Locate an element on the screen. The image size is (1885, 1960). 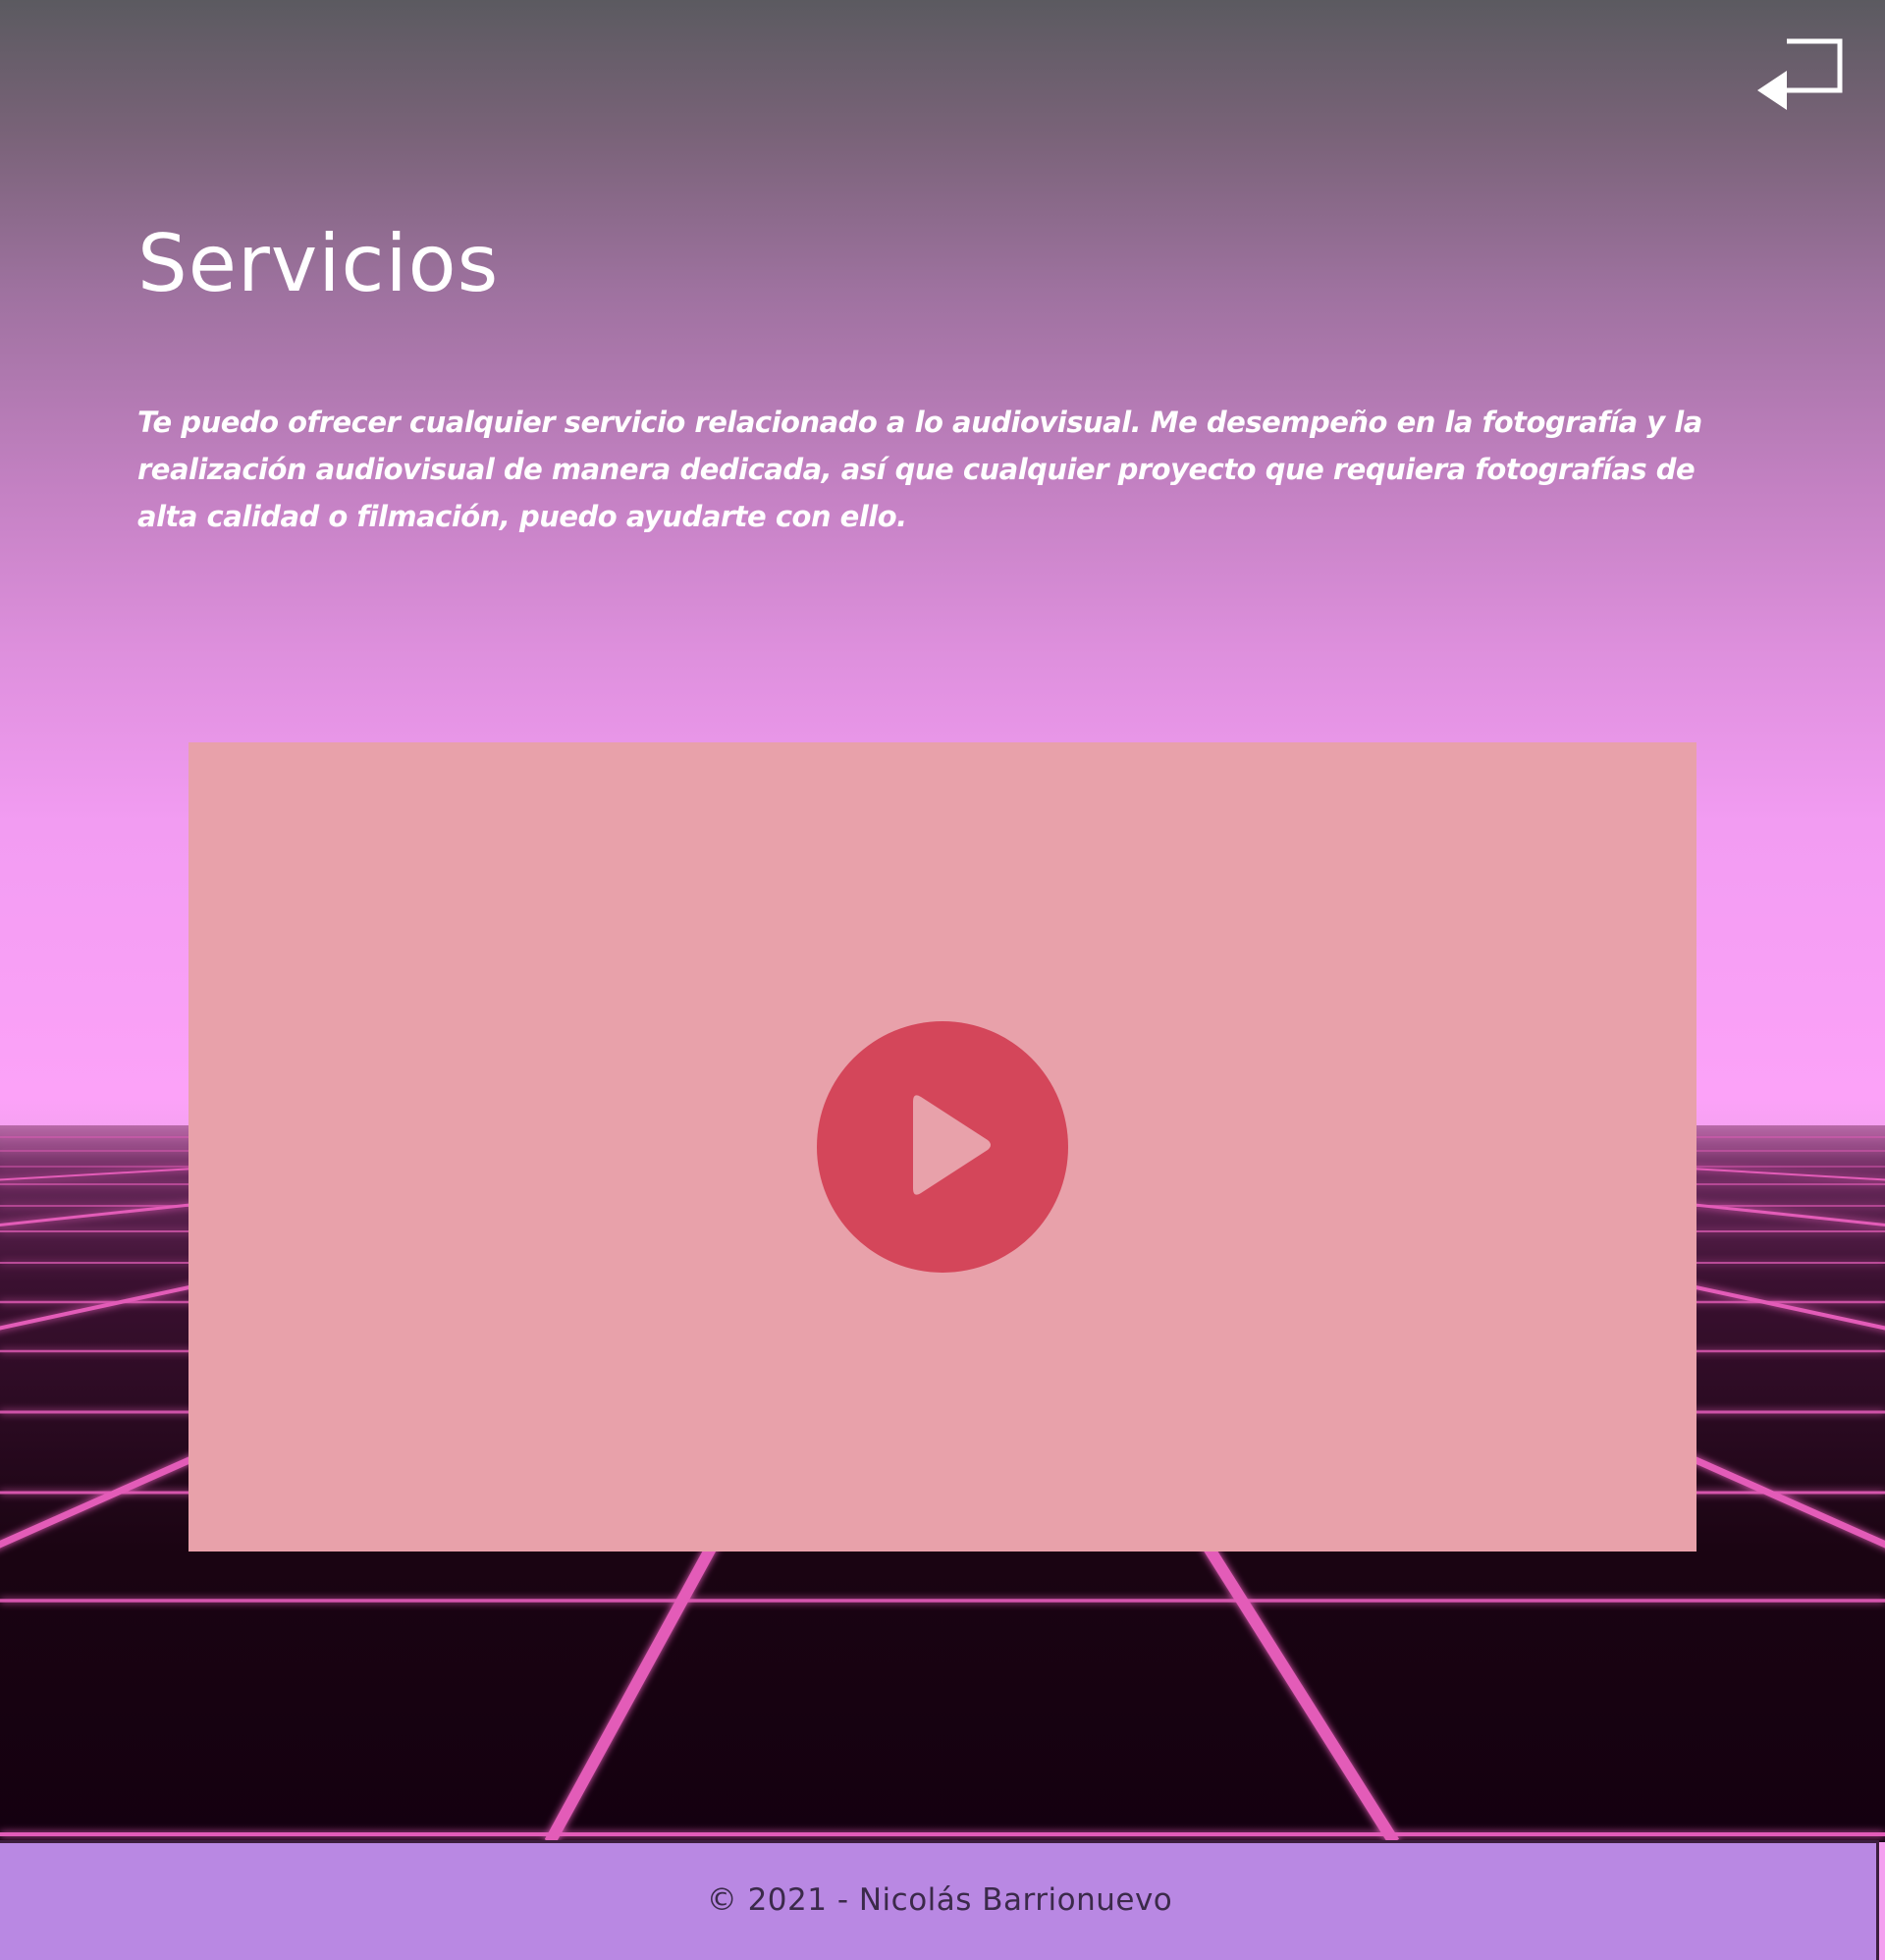
return-arrow-icon is located at coordinates (1800, 74).